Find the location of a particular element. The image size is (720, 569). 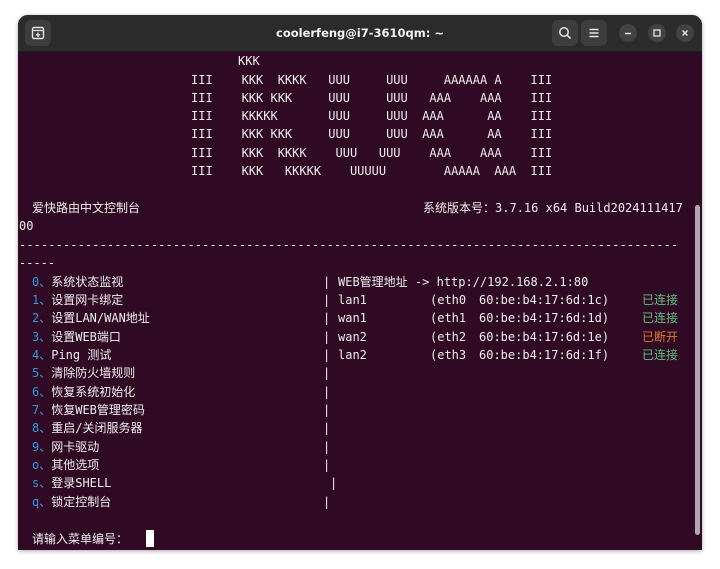

minimize-button is located at coordinates (628, 33).